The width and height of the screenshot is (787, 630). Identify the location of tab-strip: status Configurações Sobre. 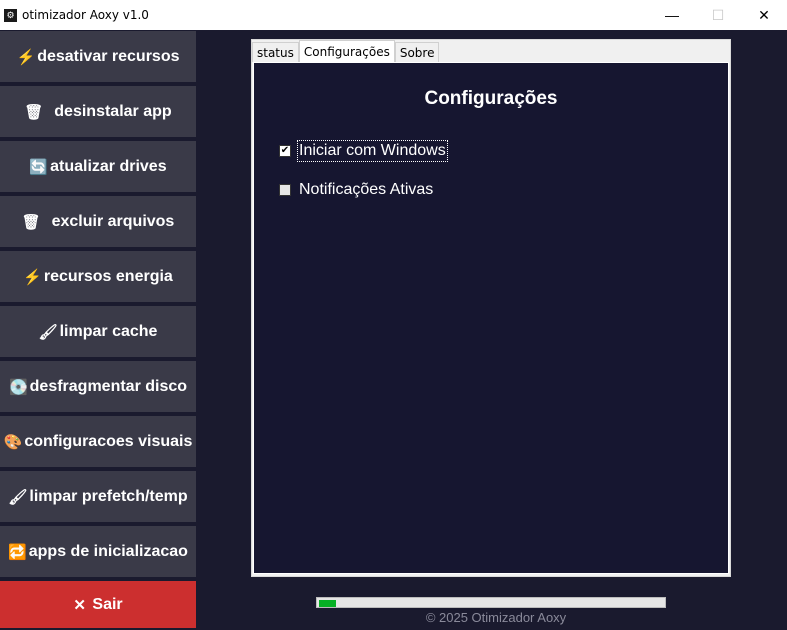
(346, 51).